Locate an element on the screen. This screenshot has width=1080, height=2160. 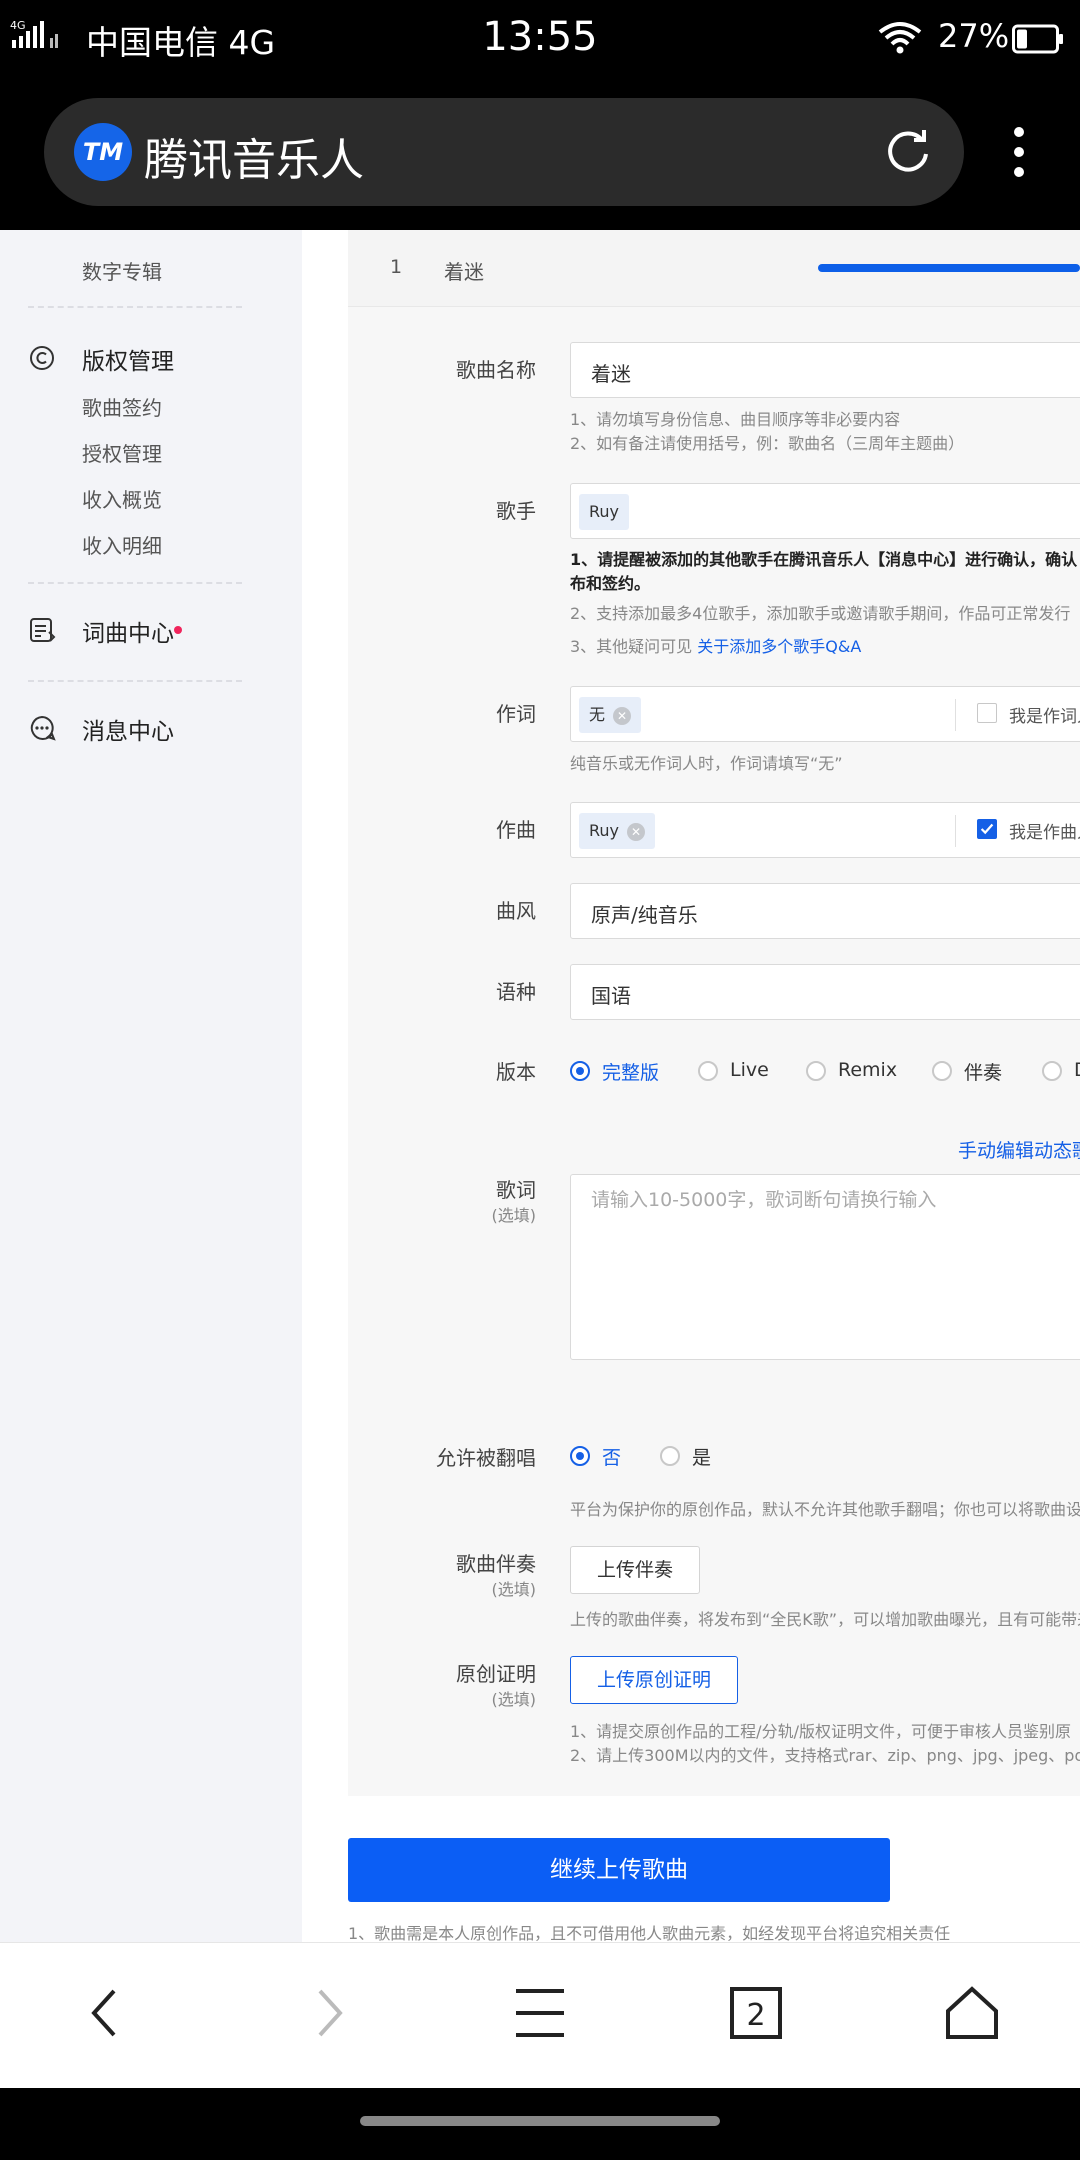
allow-cover-radio-no is located at coordinates (580, 1456).